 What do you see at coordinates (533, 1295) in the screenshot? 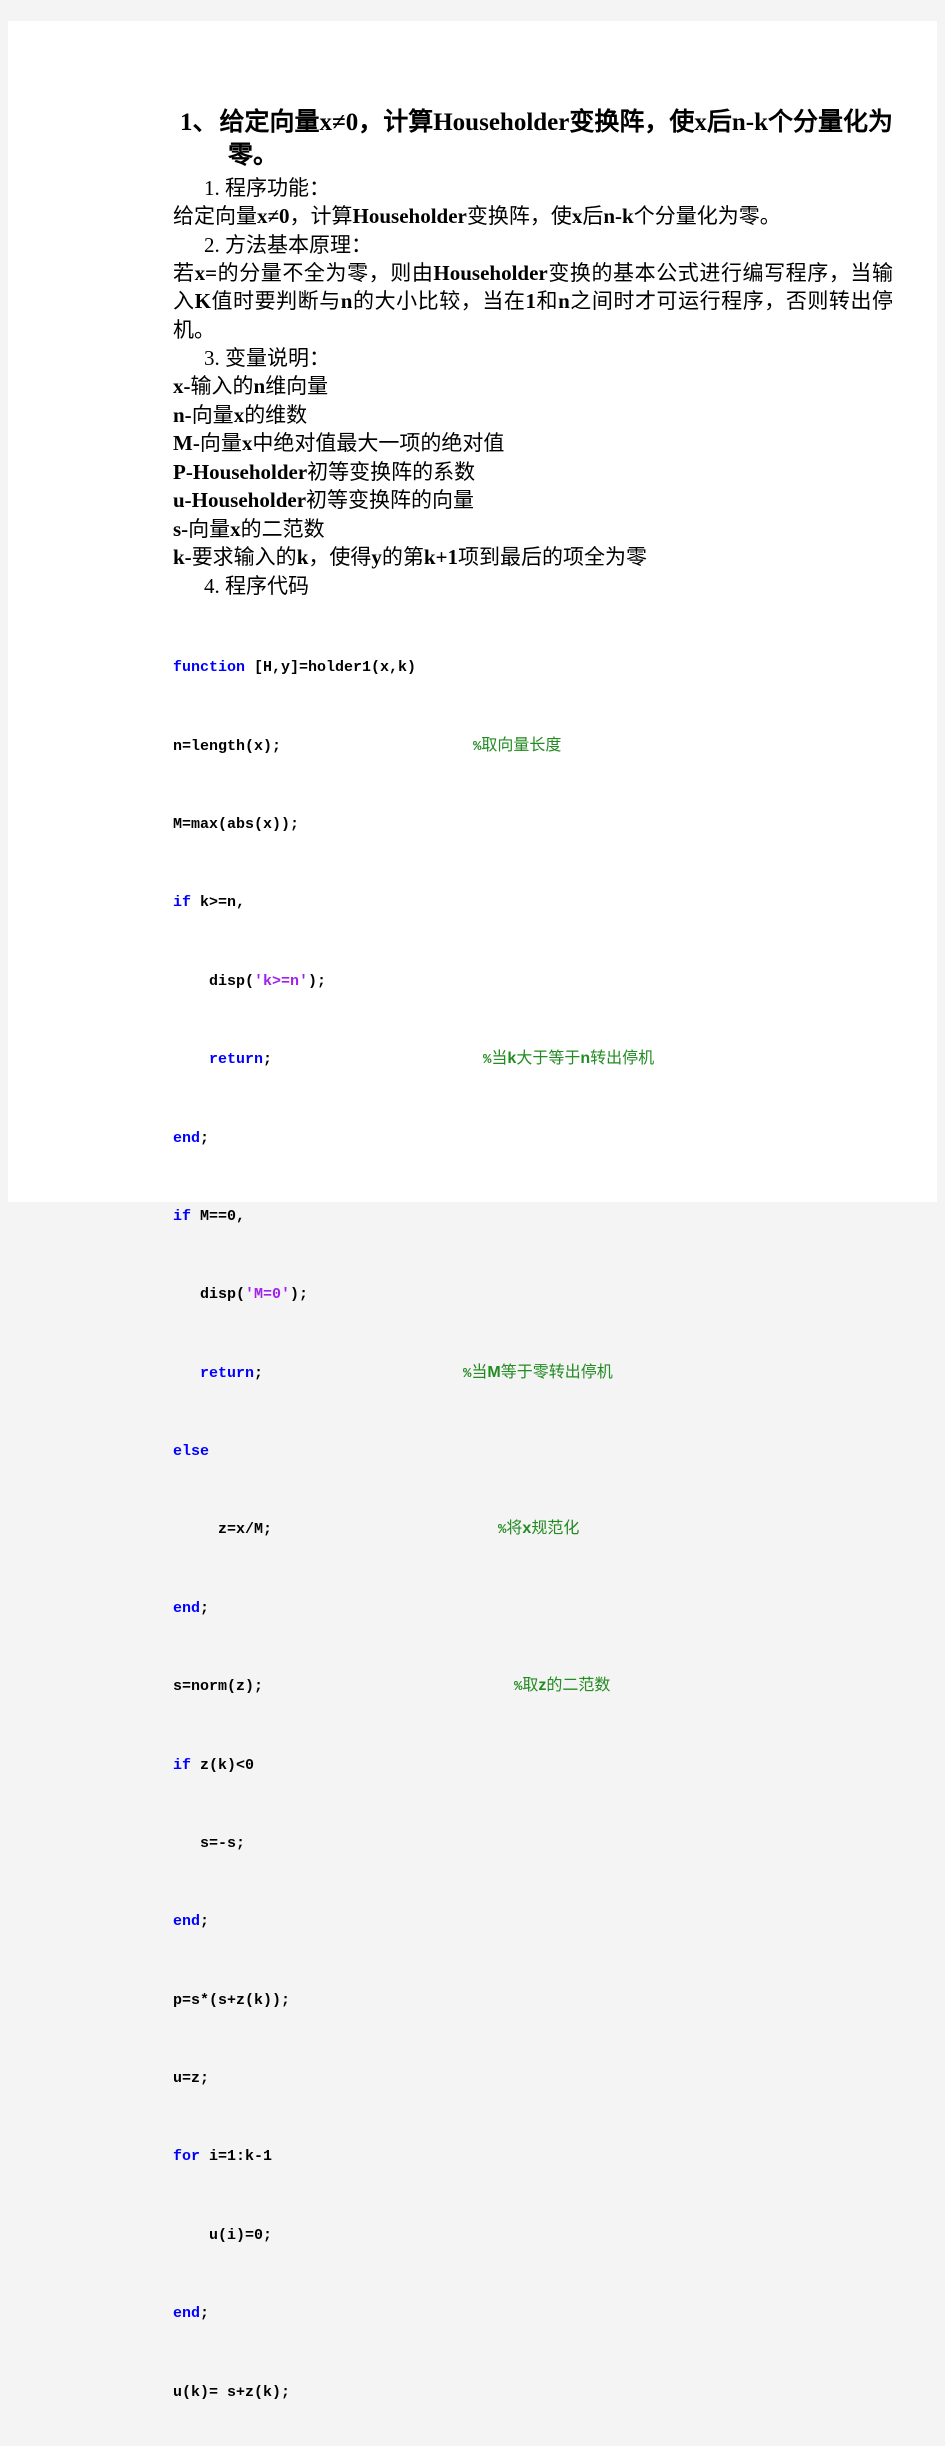
I see `code-line: disp('M=0');` at bounding box center [533, 1295].